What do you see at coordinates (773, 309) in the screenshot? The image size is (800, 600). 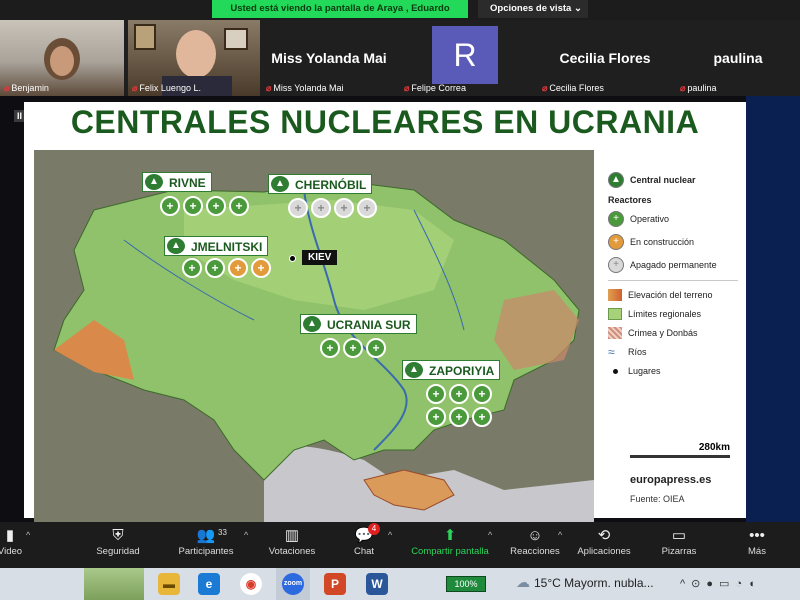 I see `slide-side-panel` at bounding box center [773, 309].